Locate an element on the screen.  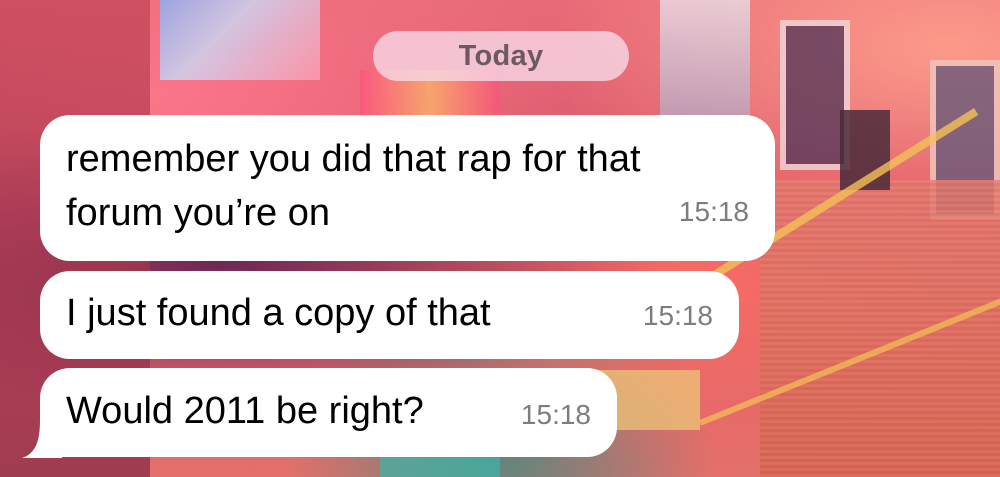
message-line: I just found a copy of that is located at coordinates (278, 313).